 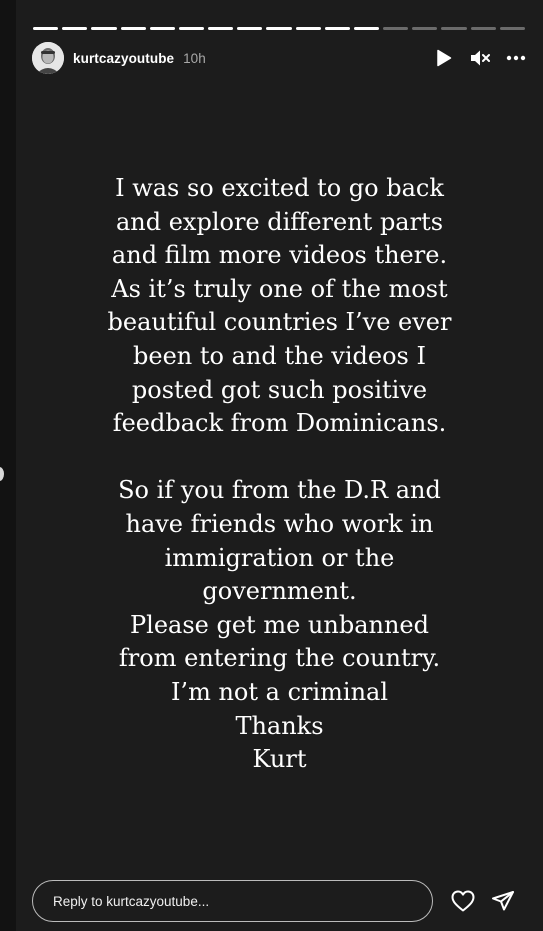 I want to click on text-line: beautiful countries I’ve ever, so click(x=279, y=322).